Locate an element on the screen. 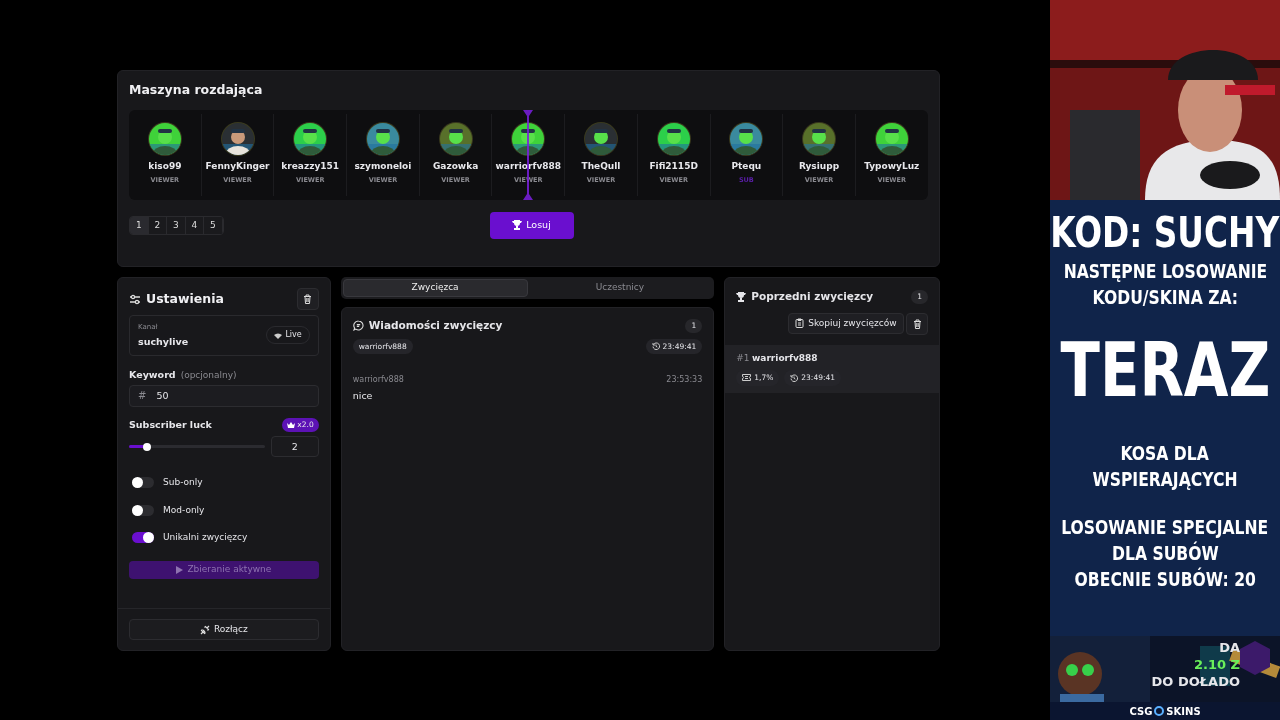 This screenshot has width=1280, height=720. chat-icon is located at coordinates (358, 326).